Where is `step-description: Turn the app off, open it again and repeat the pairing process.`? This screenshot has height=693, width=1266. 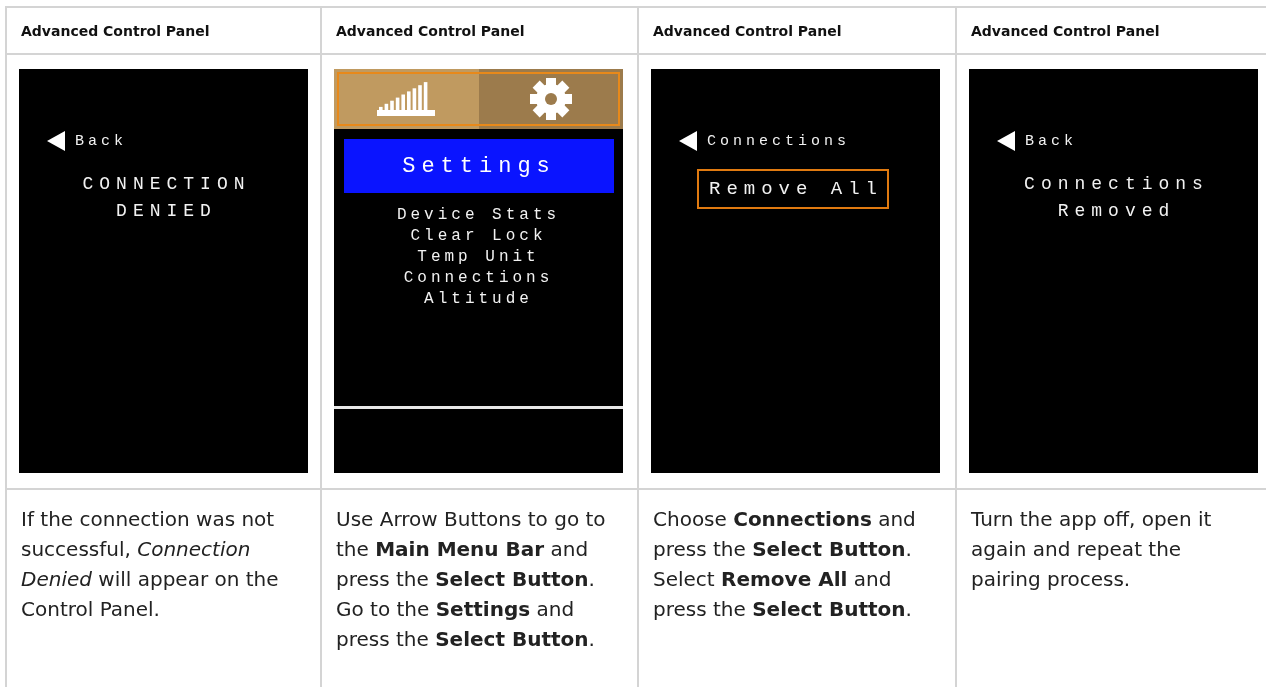
step-description: Turn the app off, open it again and repeat the pairing process. is located at coordinates (1091, 549).